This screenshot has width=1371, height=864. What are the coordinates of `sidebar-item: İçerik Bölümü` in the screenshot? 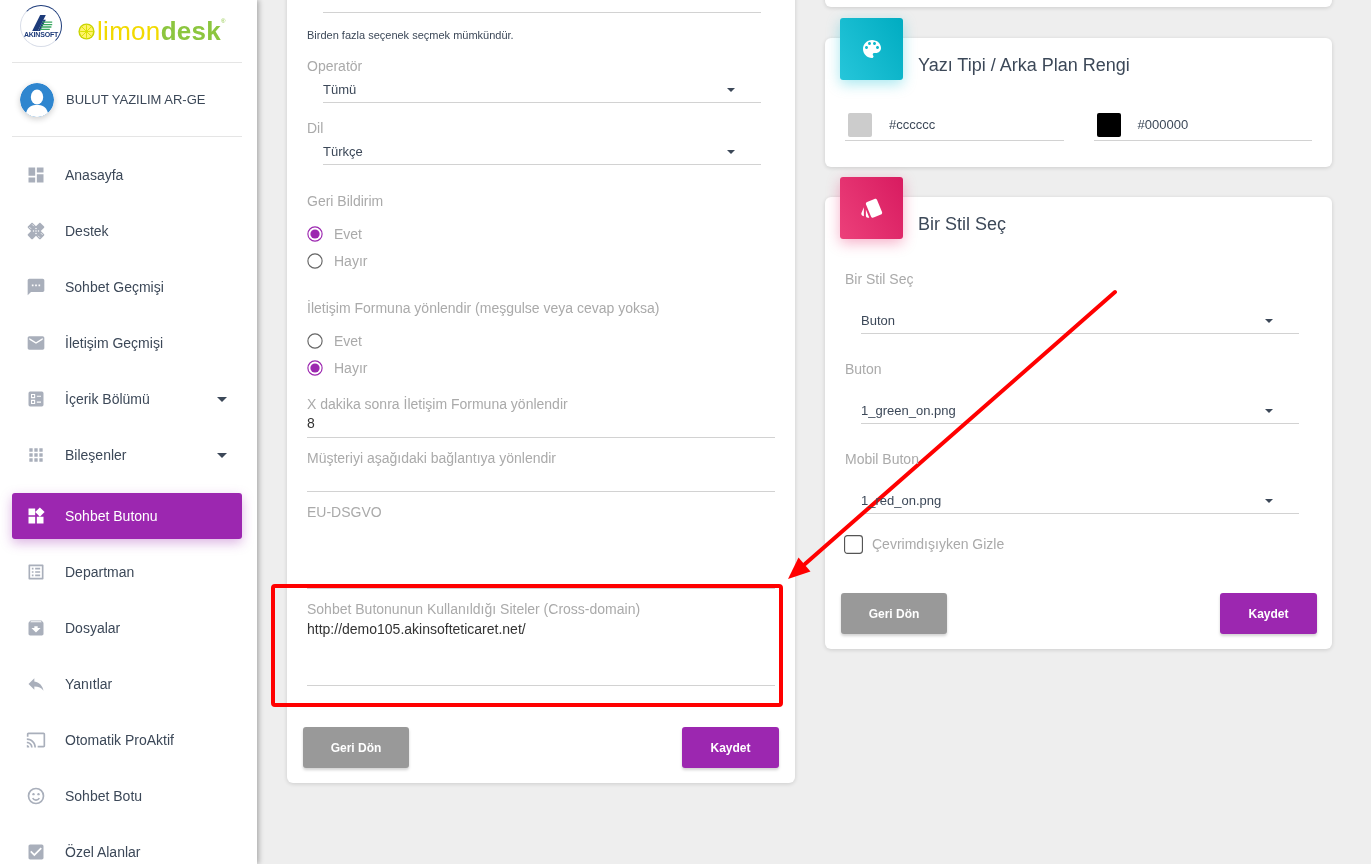 It's located at (127, 399).